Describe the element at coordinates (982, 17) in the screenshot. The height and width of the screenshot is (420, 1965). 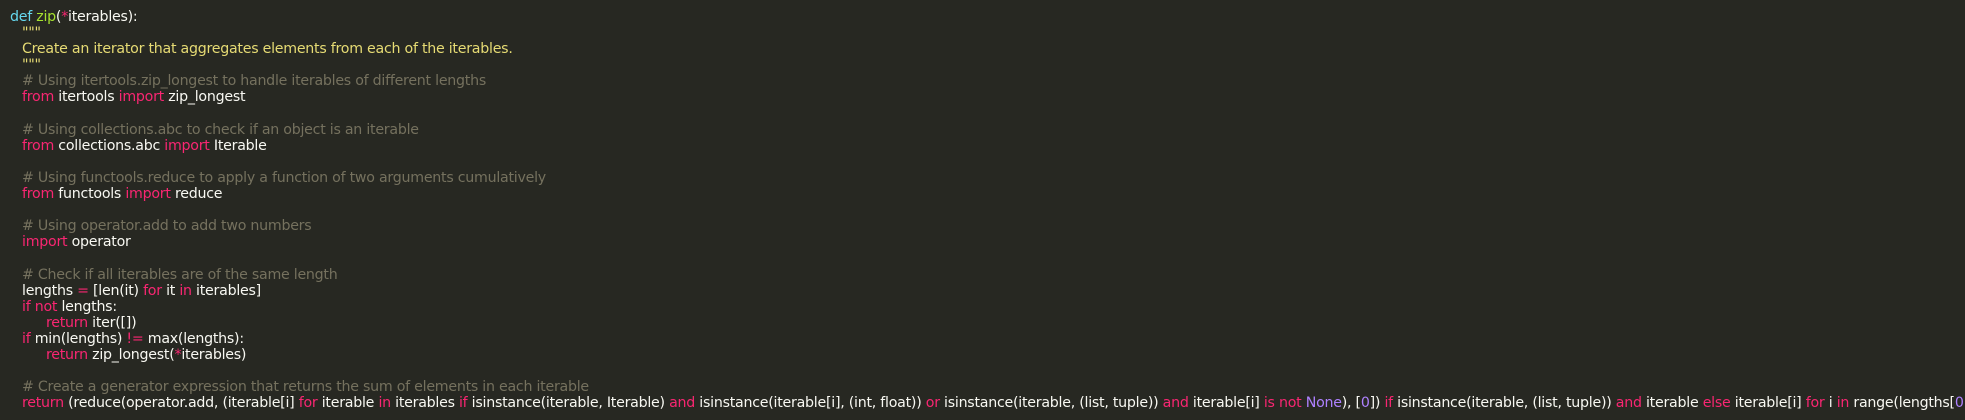
I see `code-line: def zip(*iterables):` at that location.